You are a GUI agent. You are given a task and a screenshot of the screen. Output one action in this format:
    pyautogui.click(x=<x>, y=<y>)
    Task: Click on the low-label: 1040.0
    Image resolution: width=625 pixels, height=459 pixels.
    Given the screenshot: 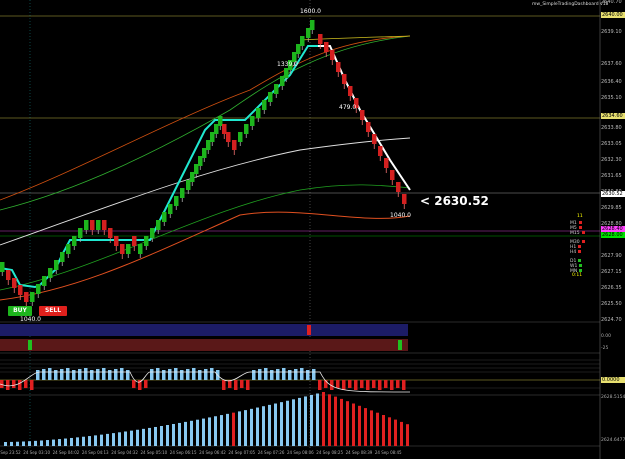 What is the action you would take?
    pyautogui.click(x=400, y=215)
    